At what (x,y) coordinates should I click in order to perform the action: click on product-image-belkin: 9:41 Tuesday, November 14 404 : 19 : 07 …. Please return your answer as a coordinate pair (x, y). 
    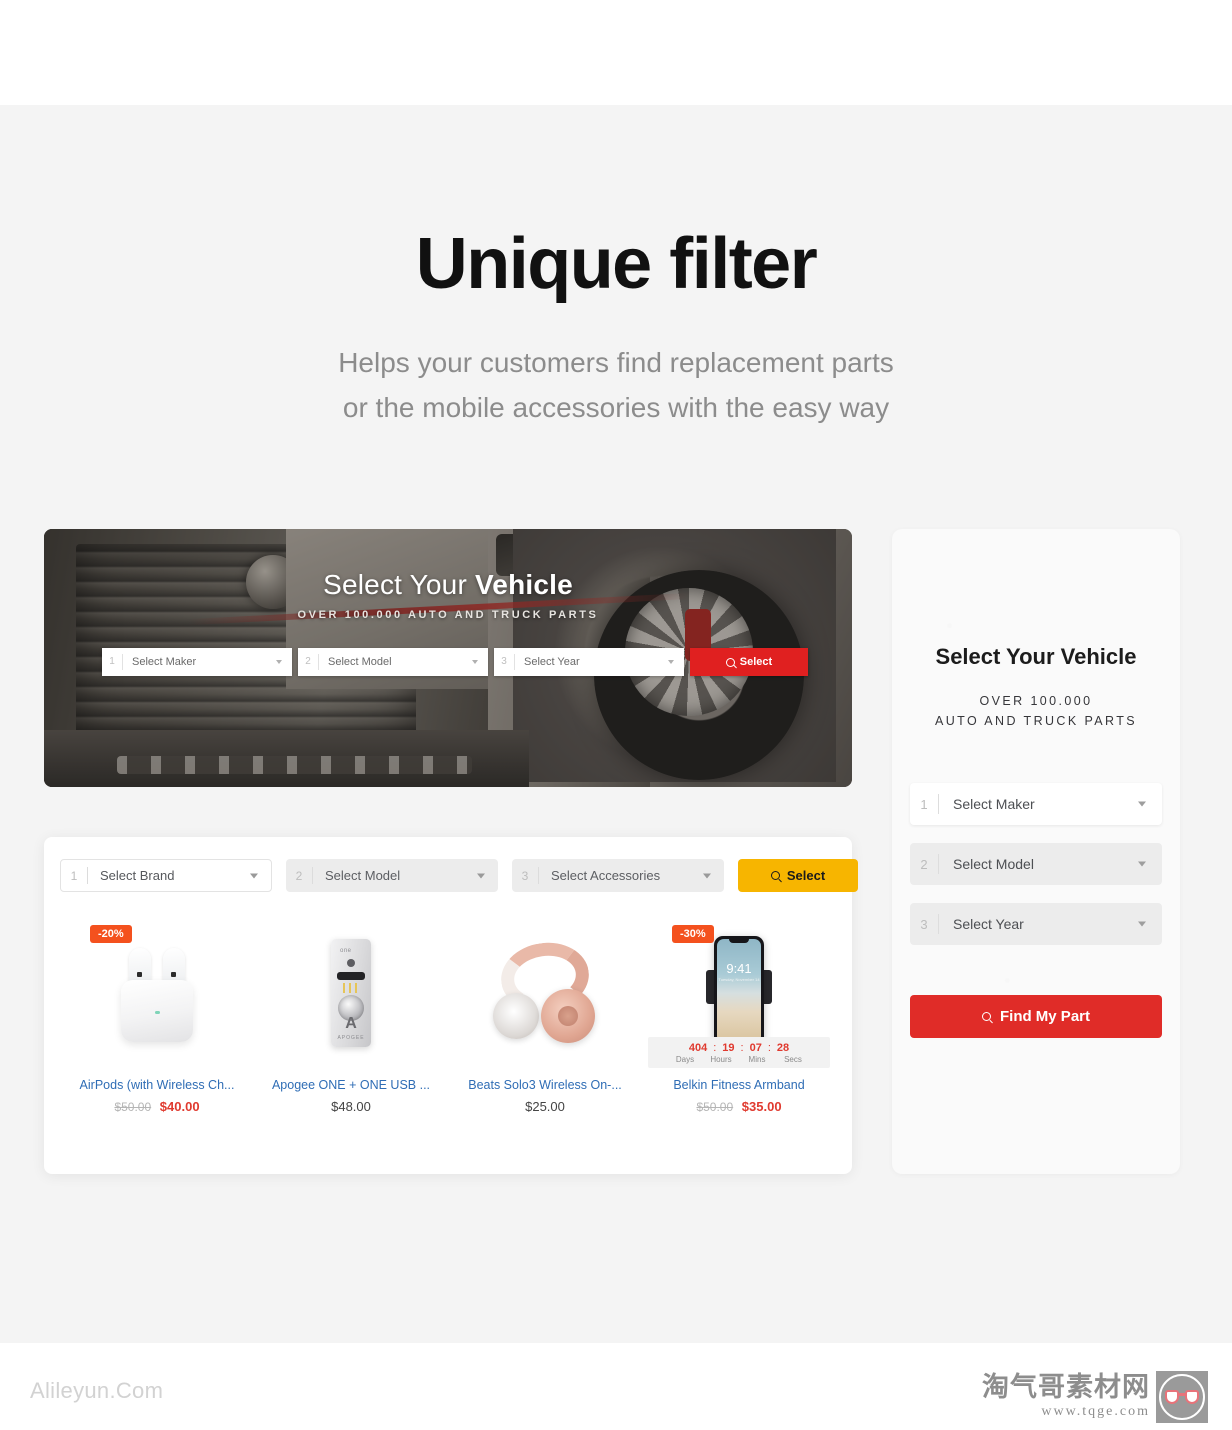
    Looking at the image, I should click on (739, 996).